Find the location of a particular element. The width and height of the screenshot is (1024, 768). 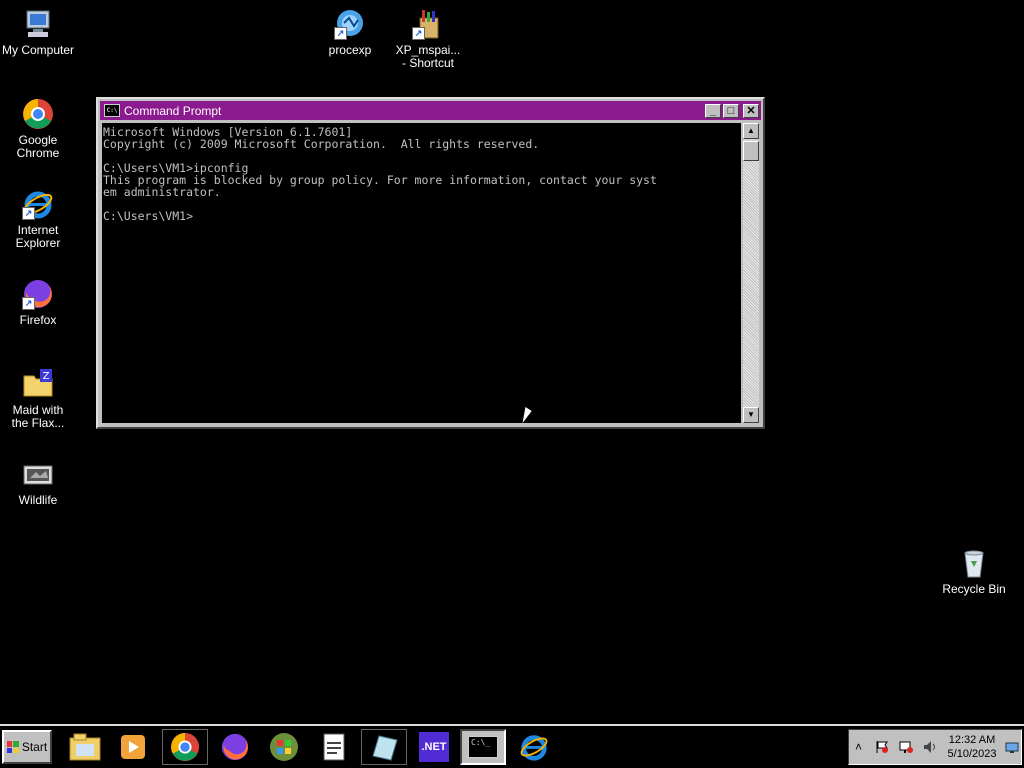

start-label: Start is located at coordinates (34, 747).